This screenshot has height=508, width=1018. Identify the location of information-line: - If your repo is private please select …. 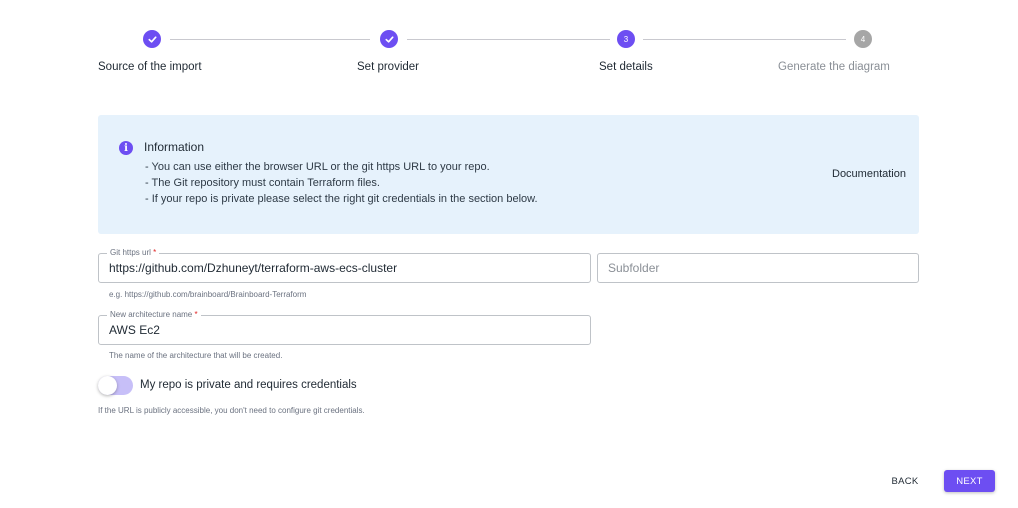
(341, 199).